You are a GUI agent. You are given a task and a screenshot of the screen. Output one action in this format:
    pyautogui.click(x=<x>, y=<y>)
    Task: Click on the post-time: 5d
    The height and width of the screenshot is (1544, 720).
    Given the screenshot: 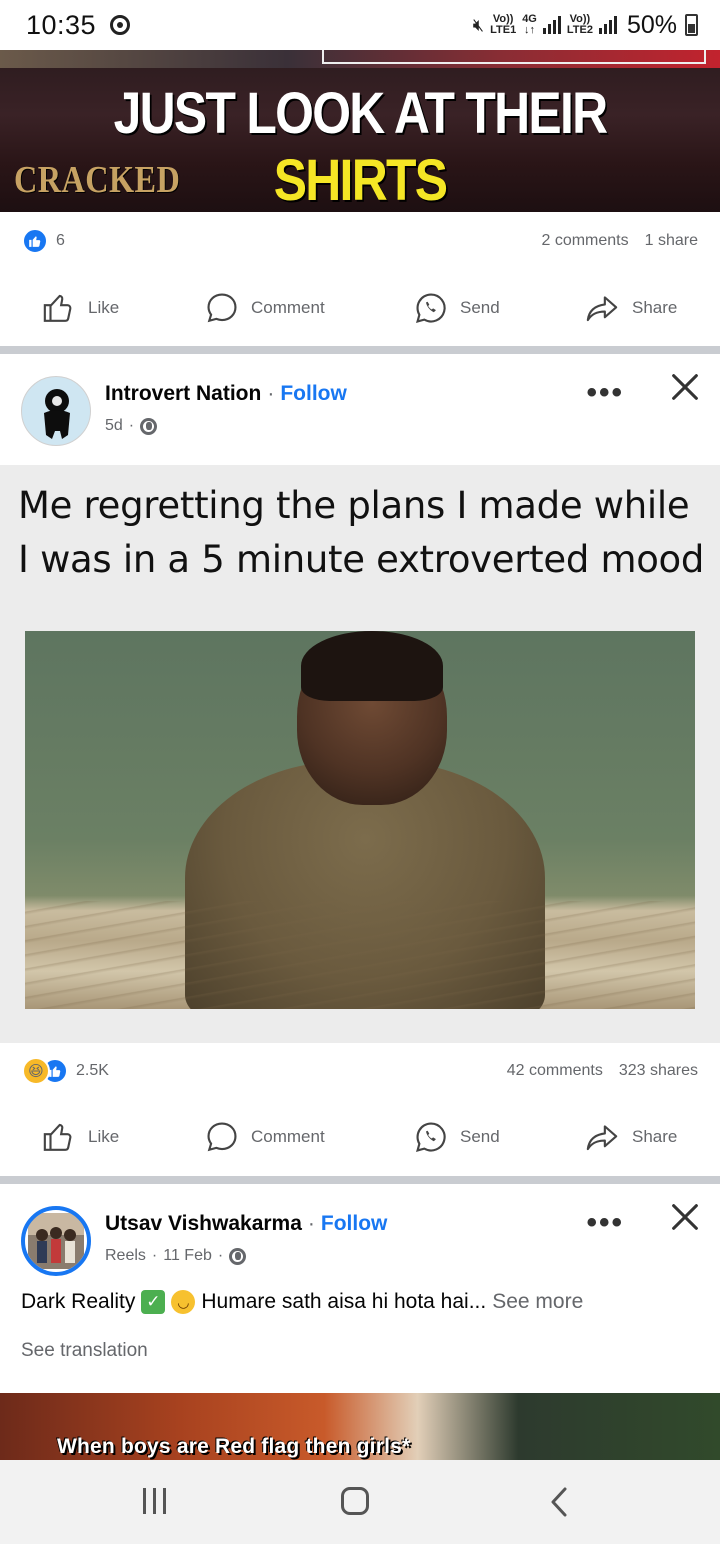 What is the action you would take?
    pyautogui.click(x=114, y=426)
    